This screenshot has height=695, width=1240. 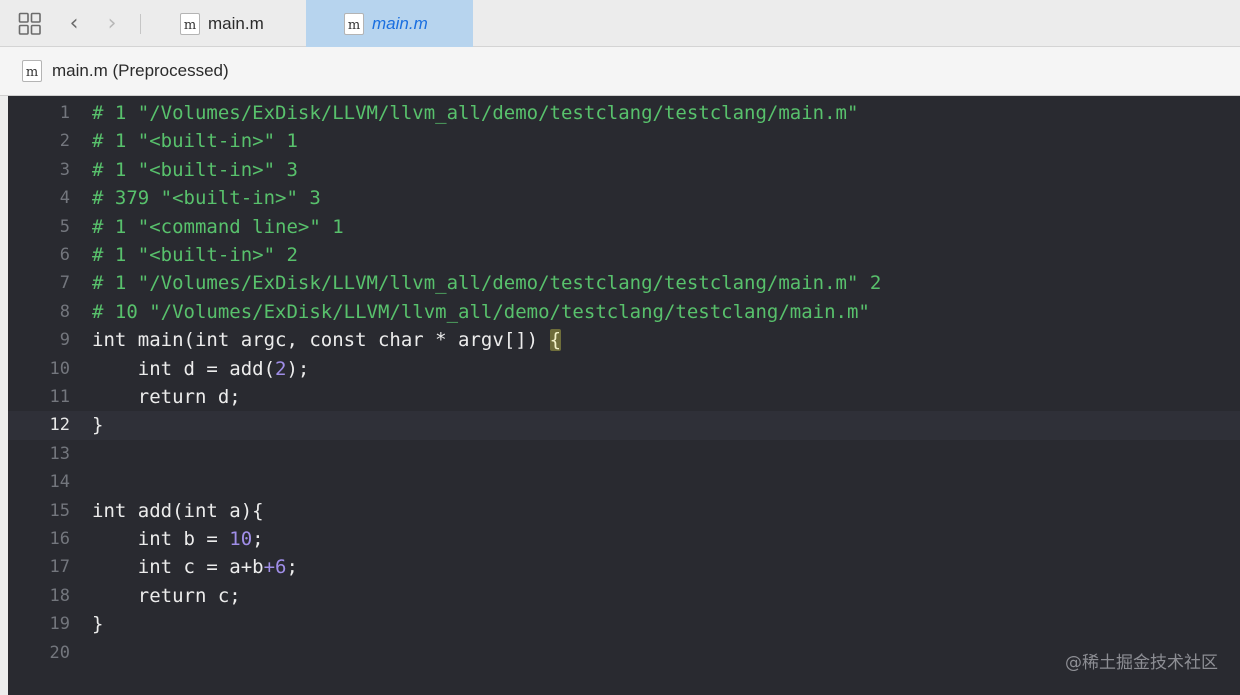 What do you see at coordinates (624, 653) in the screenshot?
I see `code-line: 20` at bounding box center [624, 653].